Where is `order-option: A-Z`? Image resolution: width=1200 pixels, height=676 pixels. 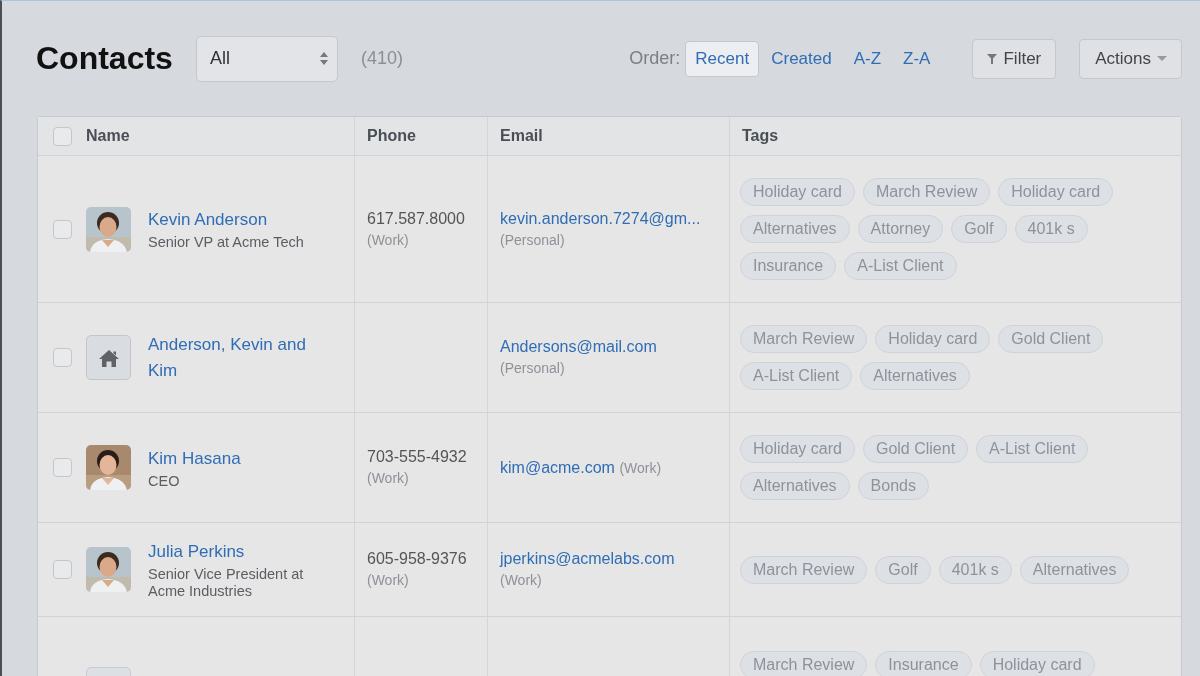 order-option: A-Z is located at coordinates (867, 58).